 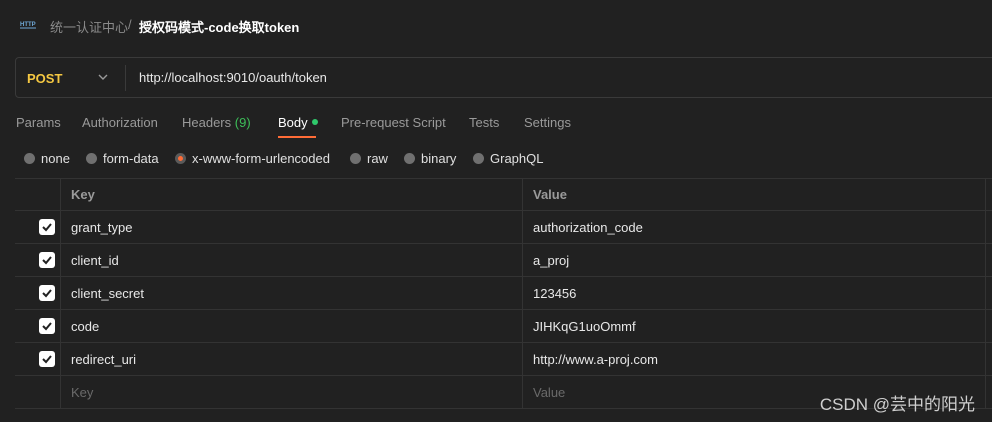 What do you see at coordinates (377, 158) in the screenshot?
I see `radio-label: raw` at bounding box center [377, 158].